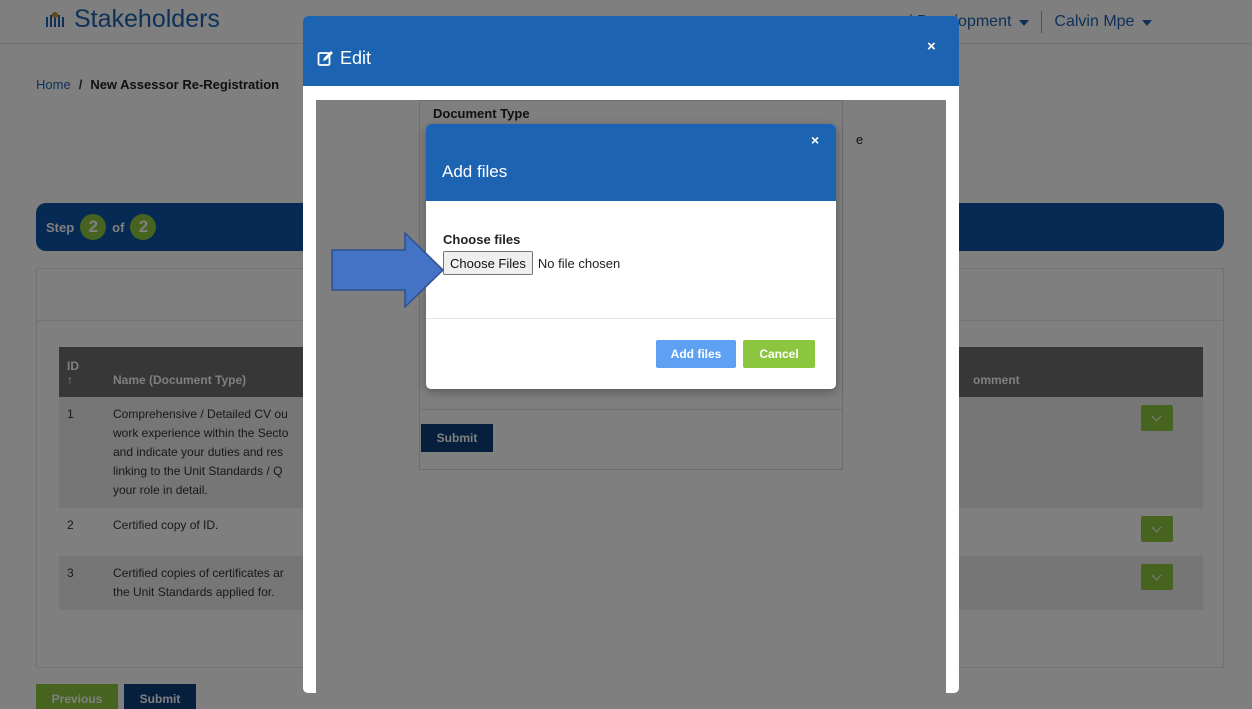 This screenshot has width=1252, height=709. I want to click on edit-icon, so click(325, 58).